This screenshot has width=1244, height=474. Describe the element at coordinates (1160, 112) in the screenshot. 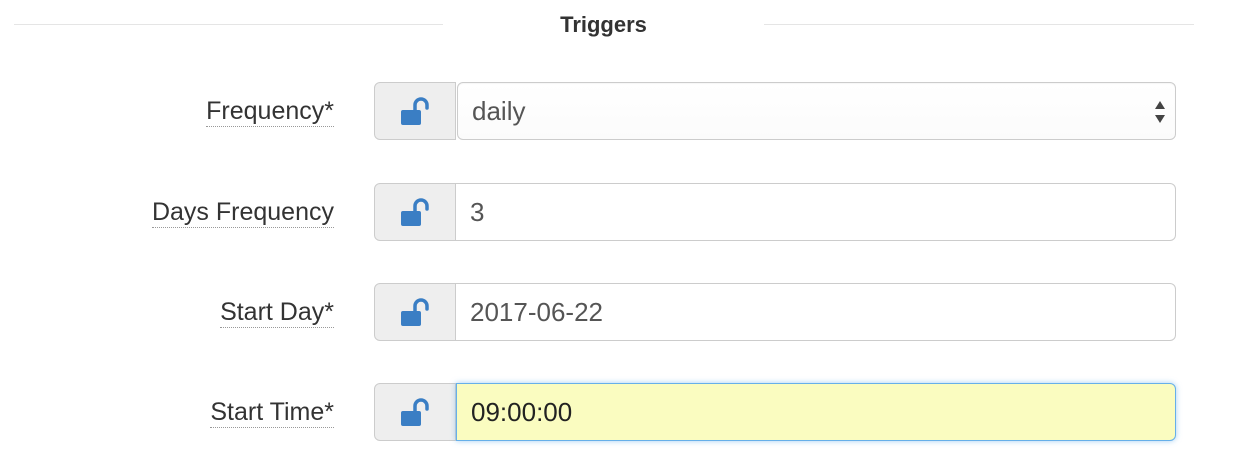

I see `select-arrows-icon` at that location.